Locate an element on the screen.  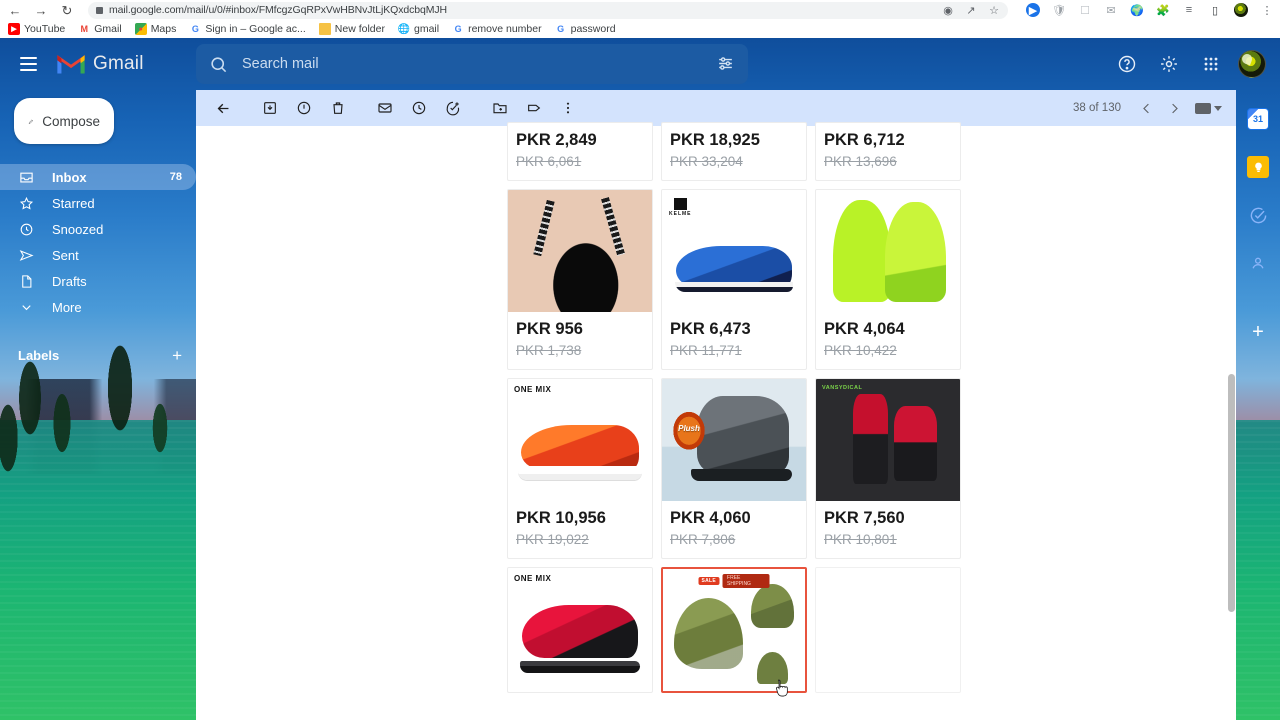
bookmark-item: G remove number is located at coordinates (497, 29).